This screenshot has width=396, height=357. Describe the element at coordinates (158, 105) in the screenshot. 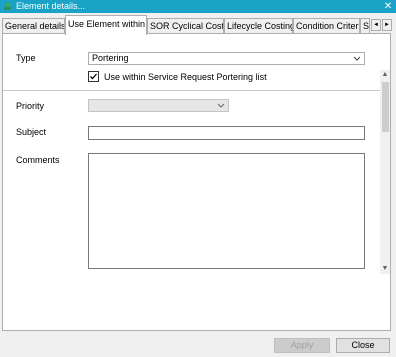

I see `priority-dropdown` at that location.